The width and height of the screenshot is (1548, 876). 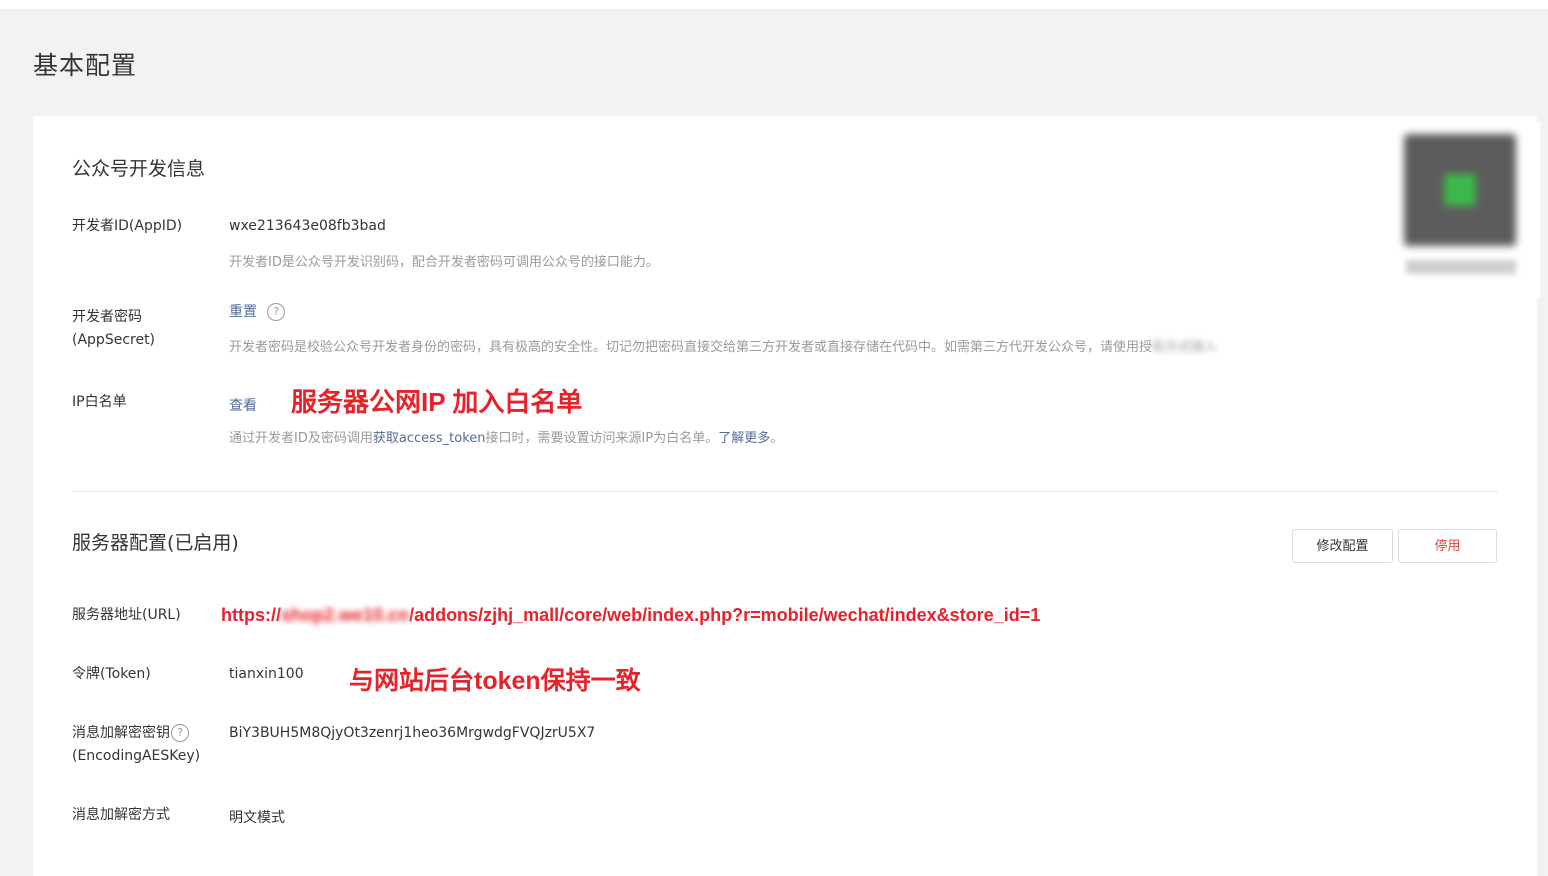 What do you see at coordinates (257, 818) in the screenshot?
I see `encrypt-mode-value: 明文模式` at bounding box center [257, 818].